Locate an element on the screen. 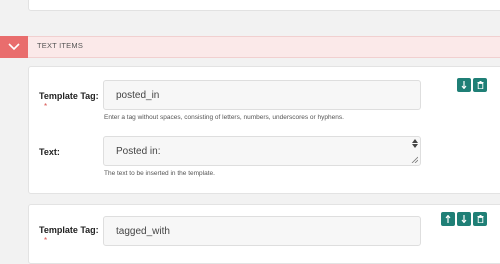  template-tag-value: posted_in is located at coordinates (138, 95).